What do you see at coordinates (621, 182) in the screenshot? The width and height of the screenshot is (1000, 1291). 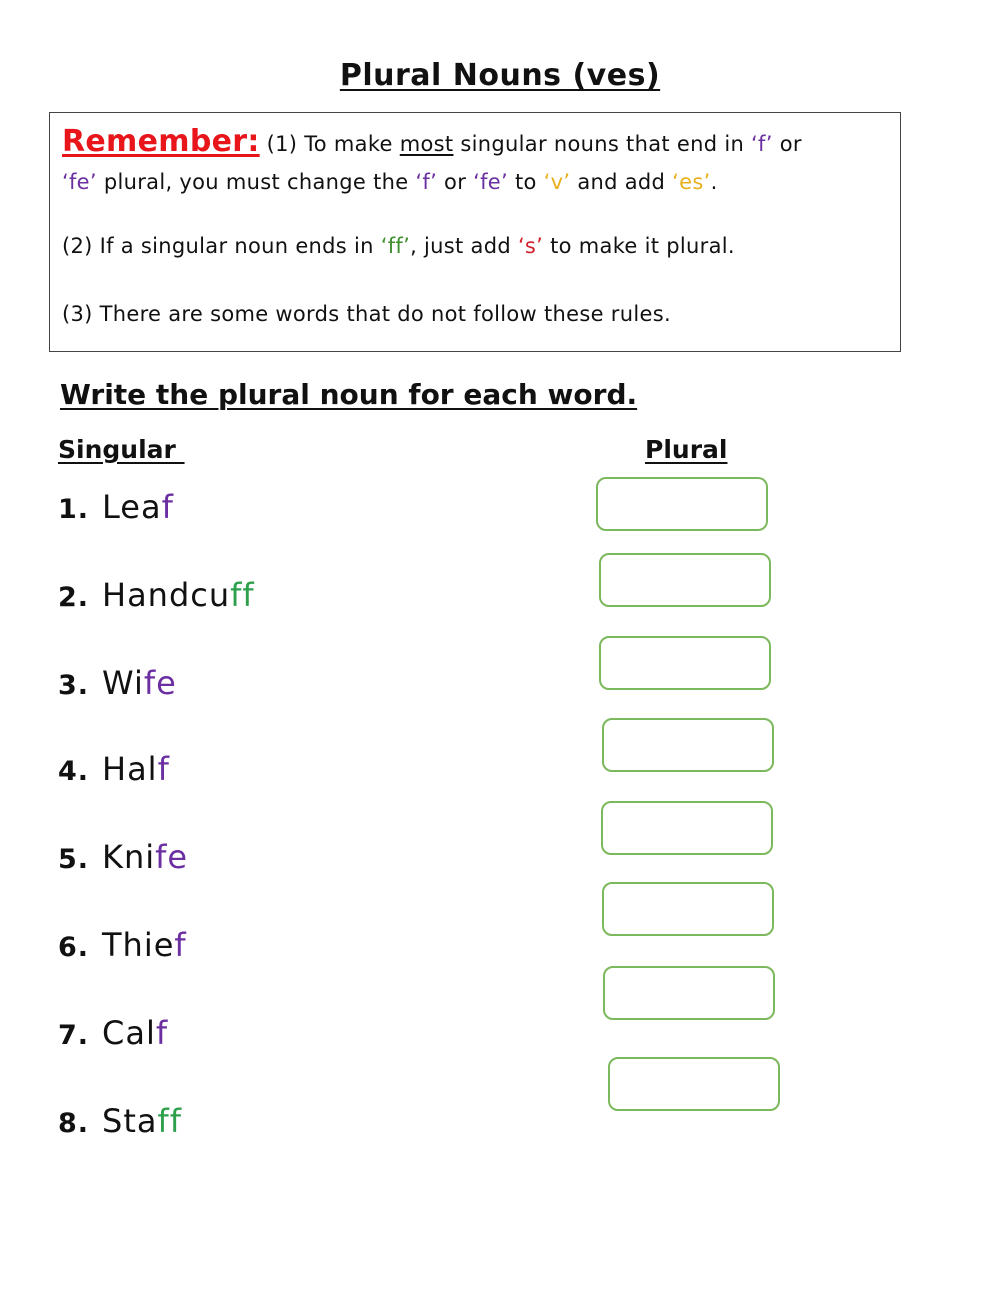 I see `rule-text: and add` at bounding box center [621, 182].